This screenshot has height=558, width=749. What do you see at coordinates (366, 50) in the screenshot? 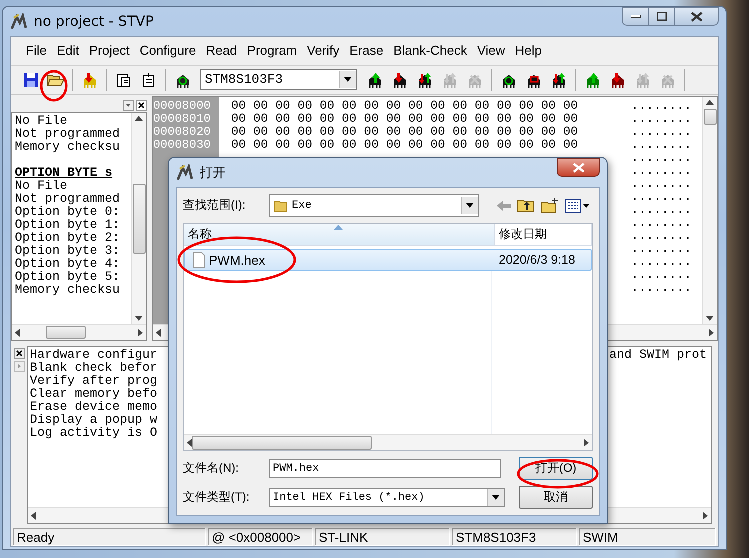
I see `menu-item: Erase` at bounding box center [366, 50].